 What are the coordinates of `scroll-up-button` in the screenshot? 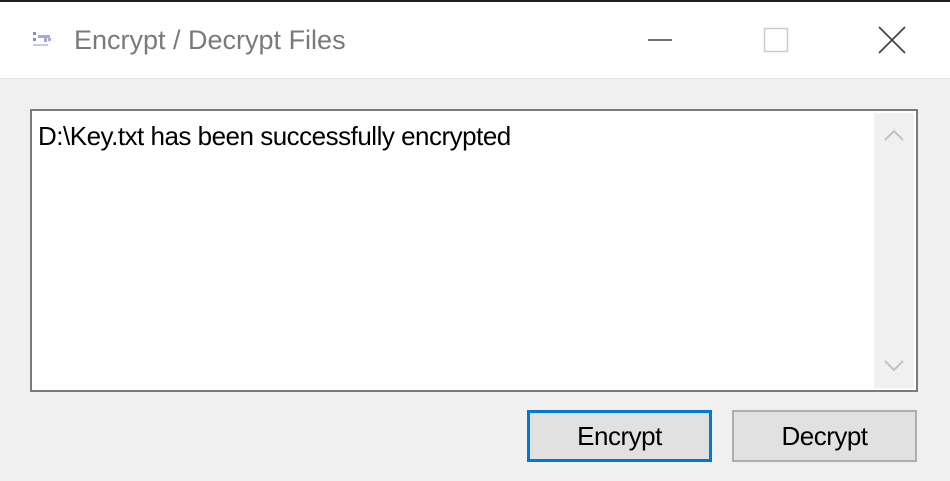 It's located at (894, 135).